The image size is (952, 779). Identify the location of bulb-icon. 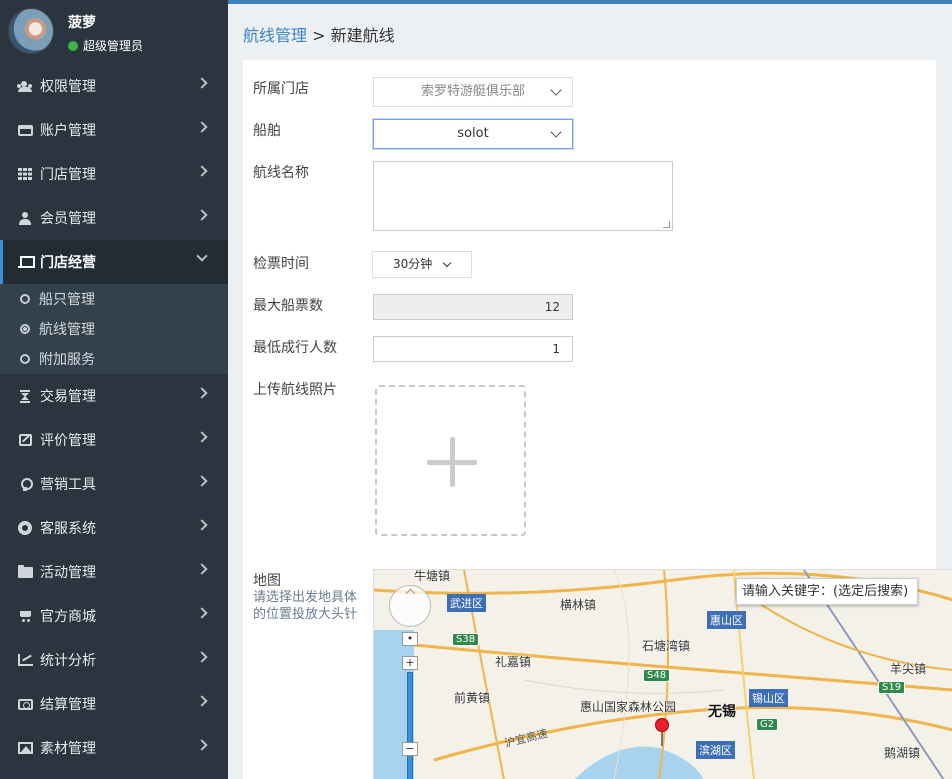
(25, 484).